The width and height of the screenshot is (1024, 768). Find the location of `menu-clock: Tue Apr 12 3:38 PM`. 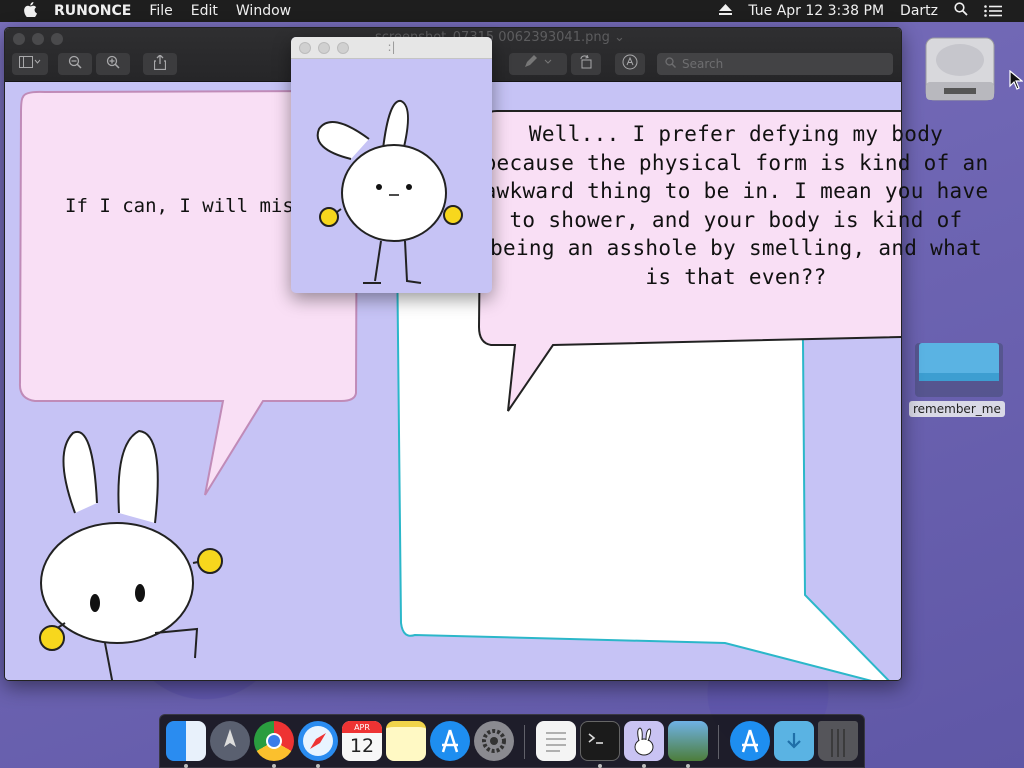

menu-clock: Tue Apr 12 3:38 PM is located at coordinates (816, 11).